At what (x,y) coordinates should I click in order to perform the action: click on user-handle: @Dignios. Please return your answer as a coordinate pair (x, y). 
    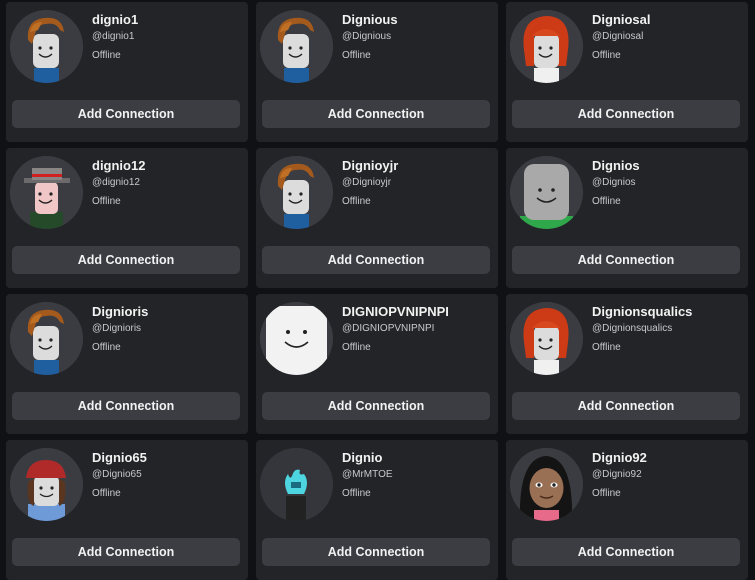
    Looking at the image, I should click on (614, 182).